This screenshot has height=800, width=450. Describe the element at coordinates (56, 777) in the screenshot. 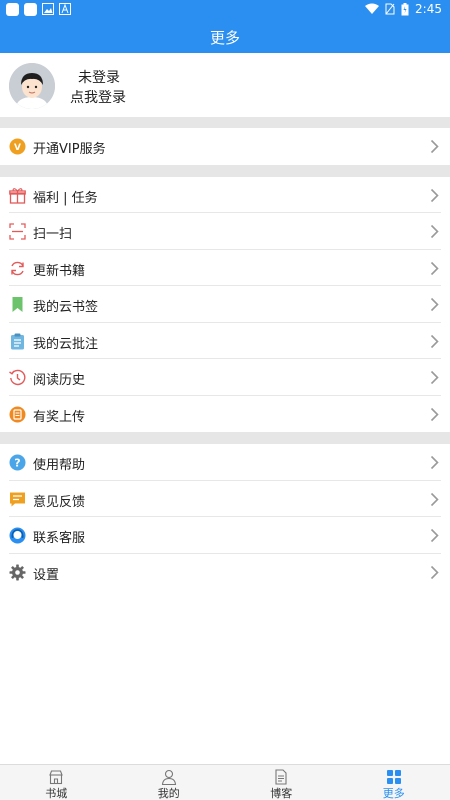

I see `bookstore-icon` at that location.